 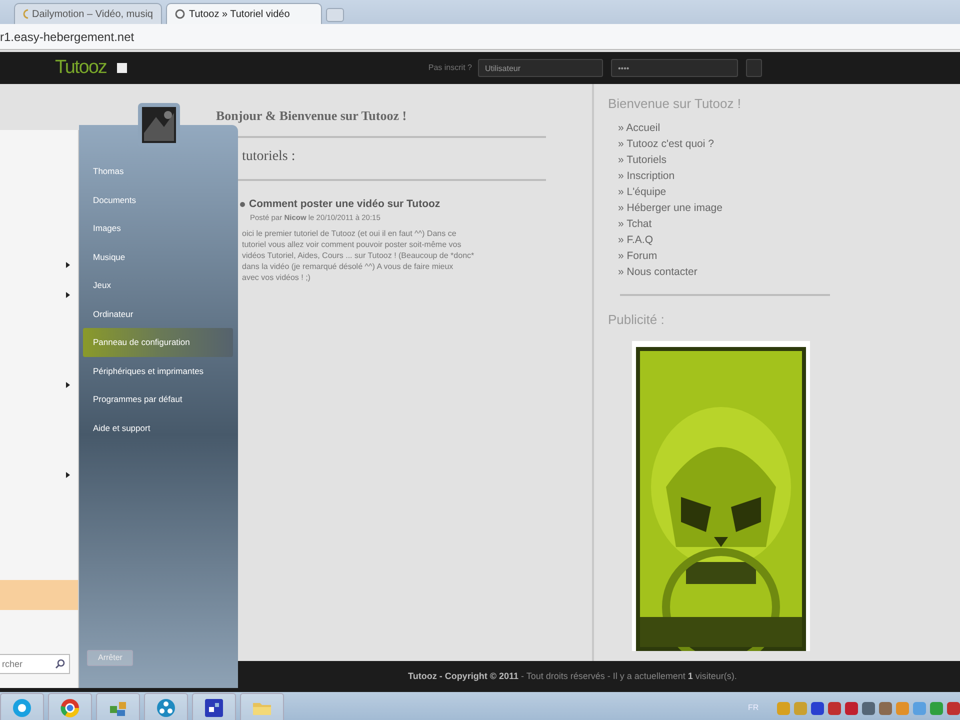 What do you see at coordinates (158, 228) in the screenshot?
I see `start-menu-item: Images` at bounding box center [158, 228].